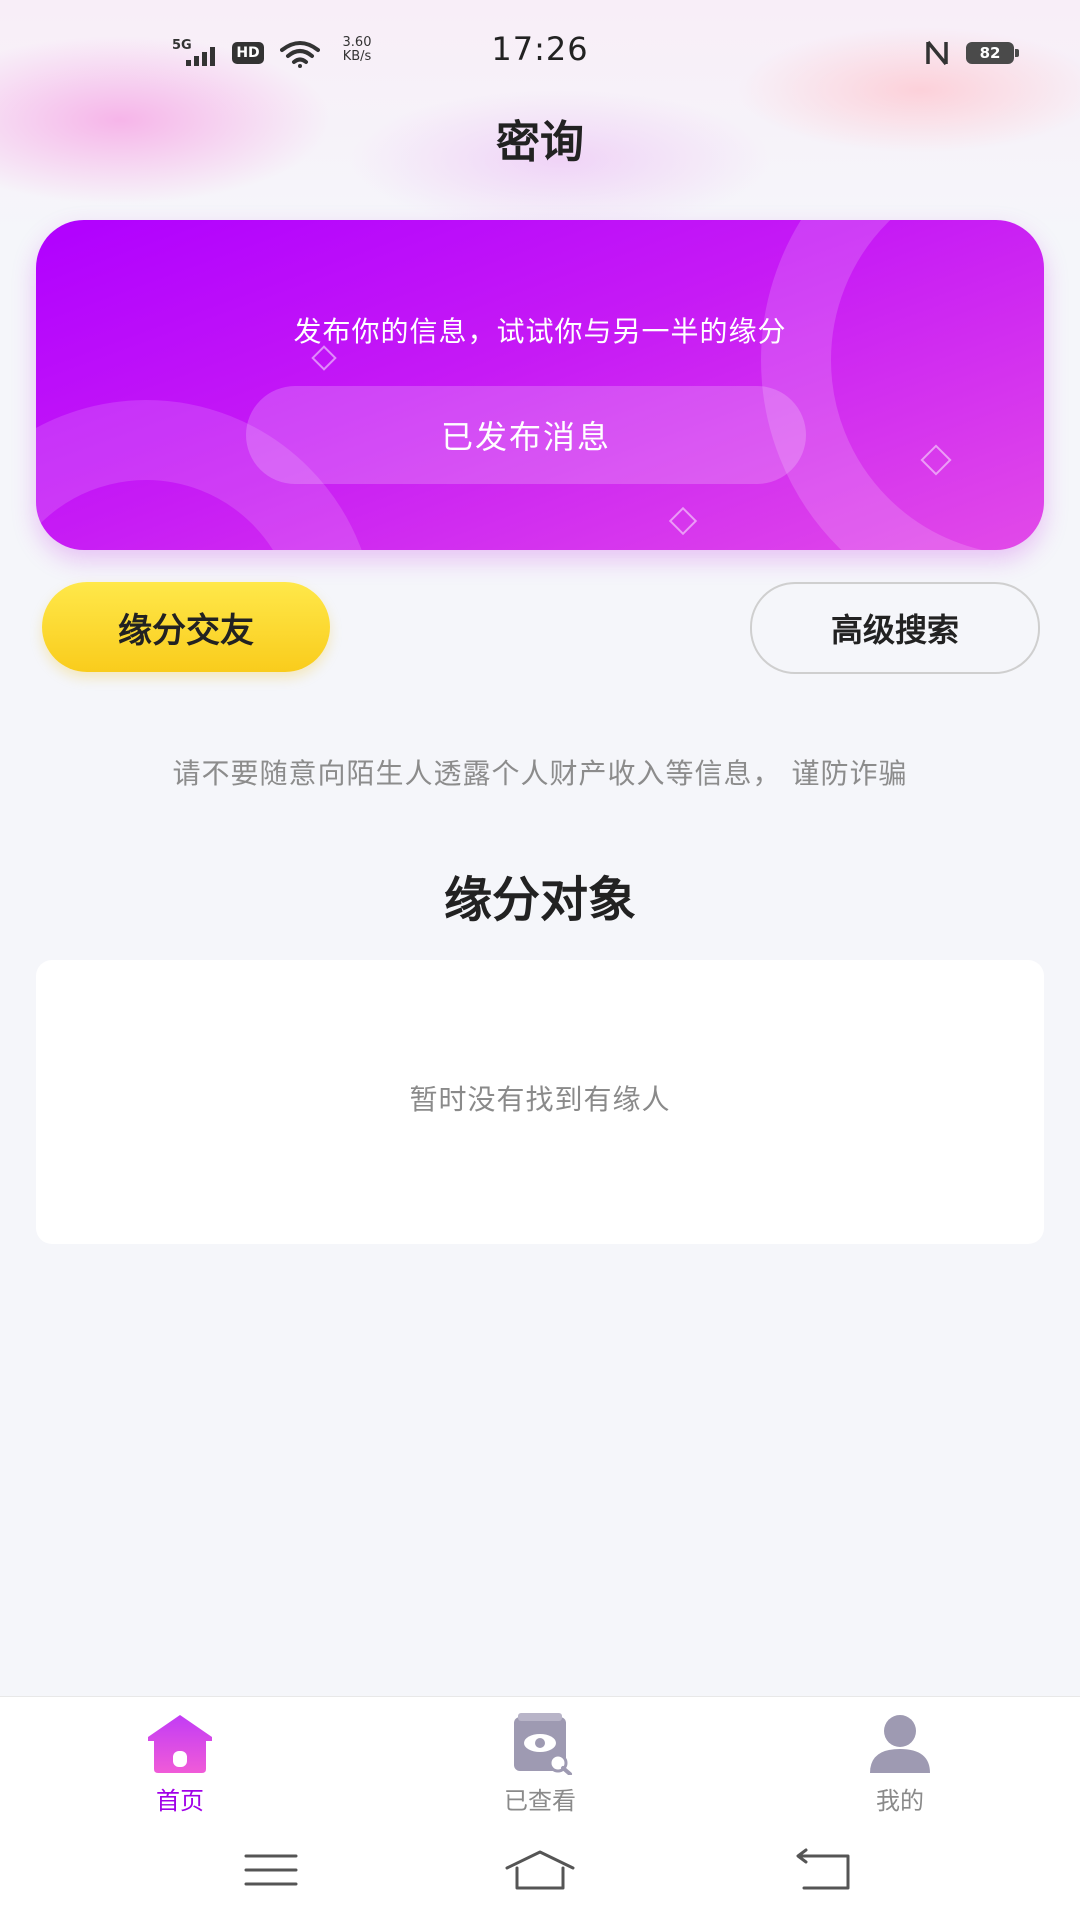  I want to click on yuanfen-dating-button: 缘分交友, so click(186, 627).